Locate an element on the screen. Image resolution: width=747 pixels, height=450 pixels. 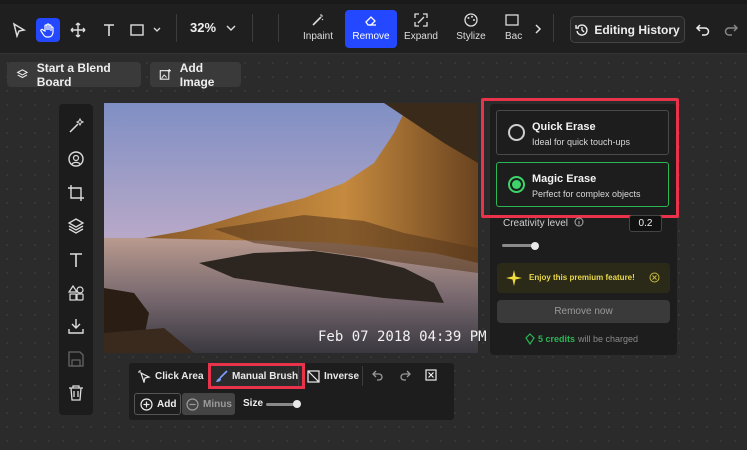
shape-tool-icon is located at coordinates (148, 30).